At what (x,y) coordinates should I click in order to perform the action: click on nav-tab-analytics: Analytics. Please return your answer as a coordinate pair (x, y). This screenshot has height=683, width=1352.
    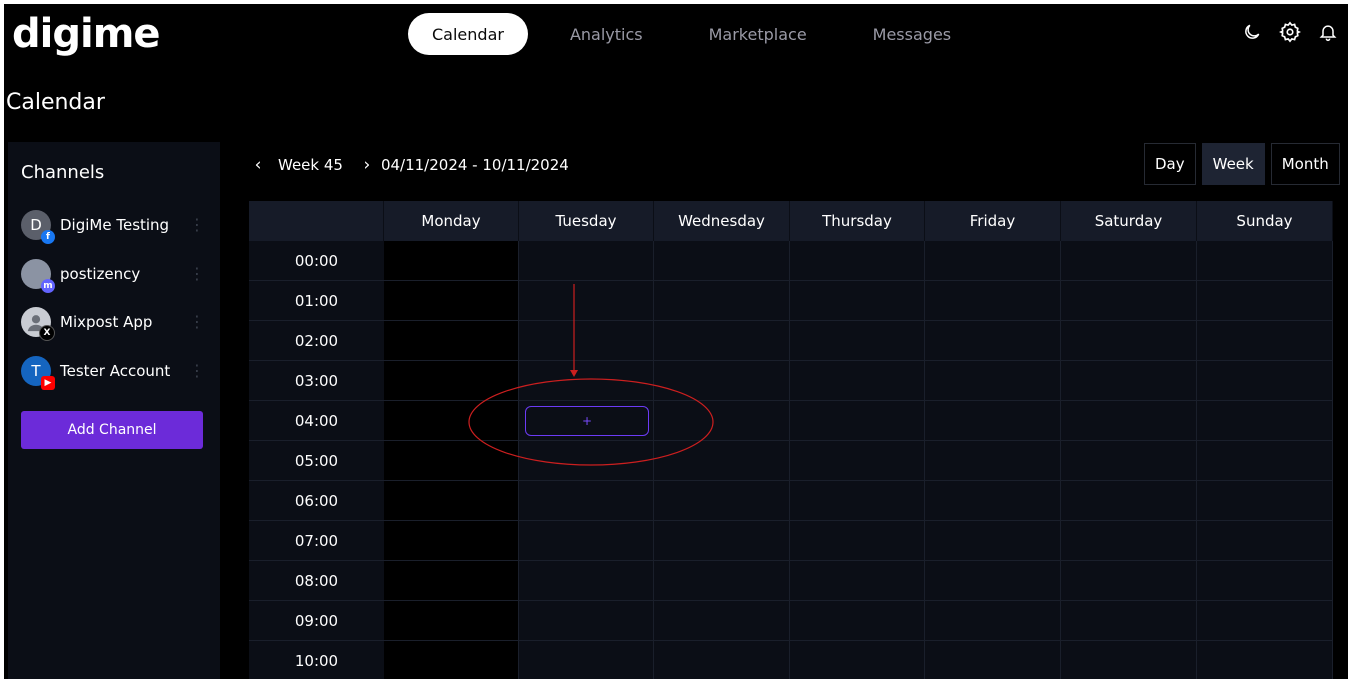
    Looking at the image, I should click on (606, 34).